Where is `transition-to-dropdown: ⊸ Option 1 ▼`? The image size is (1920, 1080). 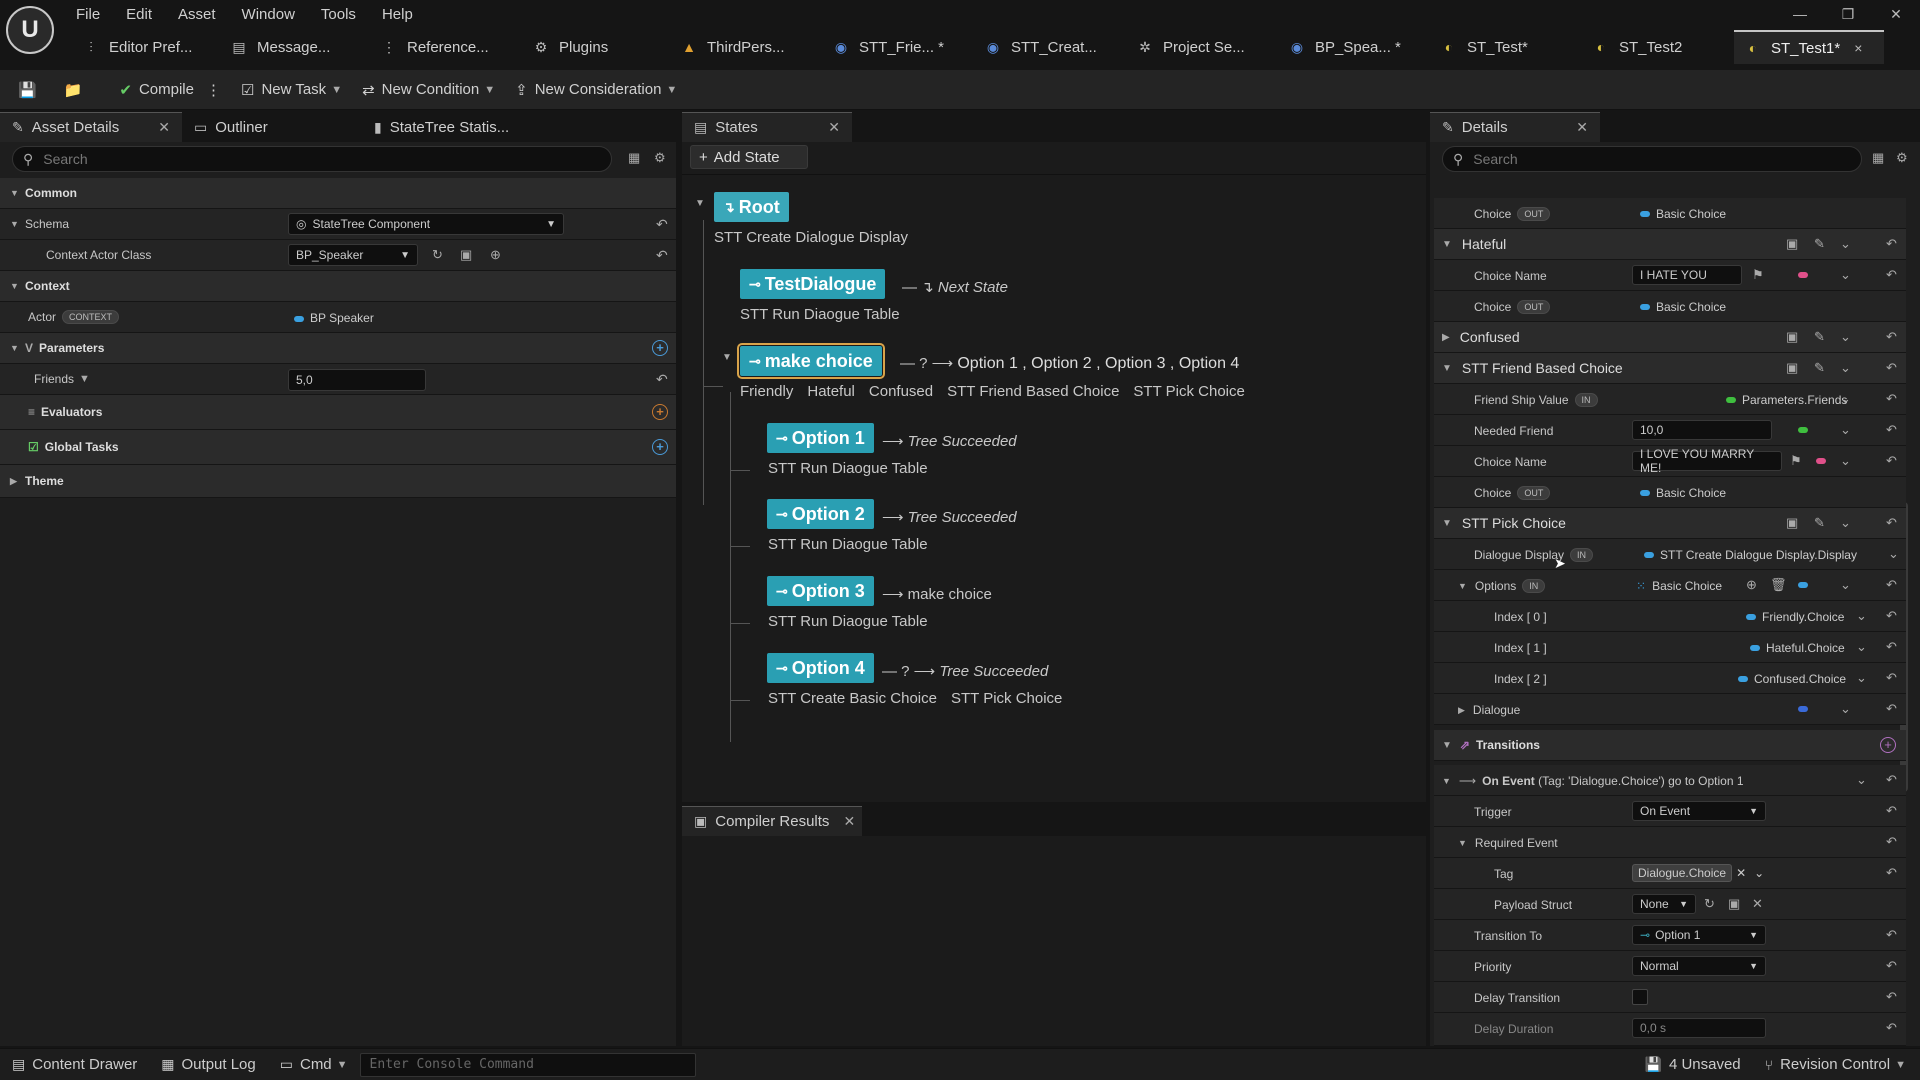 transition-to-dropdown: ⊸ Option 1 ▼ is located at coordinates (1699, 935).